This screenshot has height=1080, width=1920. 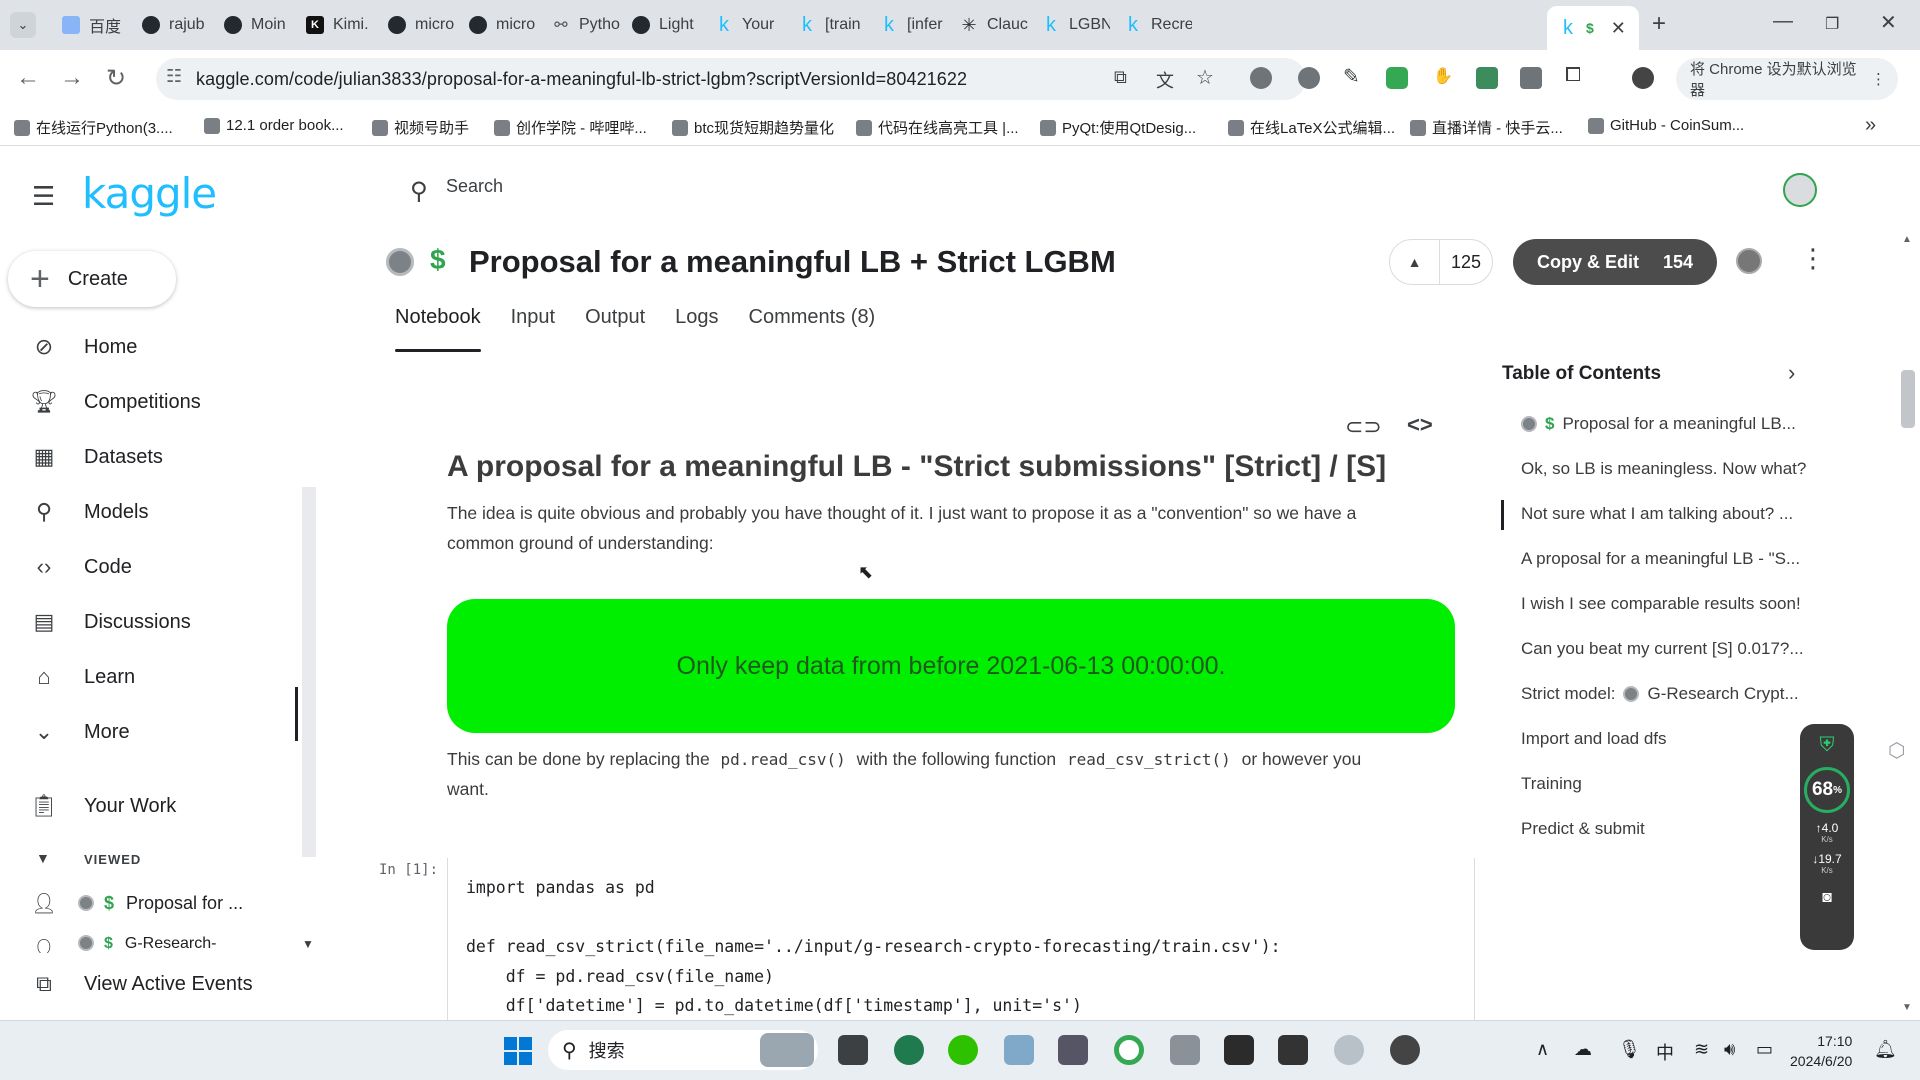 What do you see at coordinates (90, 25) in the screenshot?
I see `browser-tab: 百度` at bounding box center [90, 25].